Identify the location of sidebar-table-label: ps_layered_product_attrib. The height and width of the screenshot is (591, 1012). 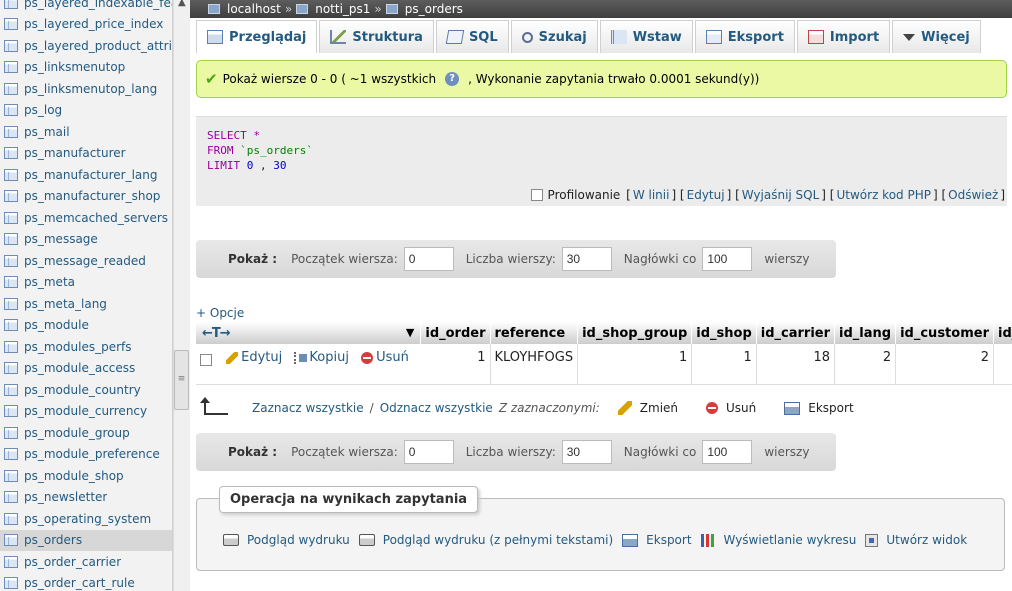
(98, 46).